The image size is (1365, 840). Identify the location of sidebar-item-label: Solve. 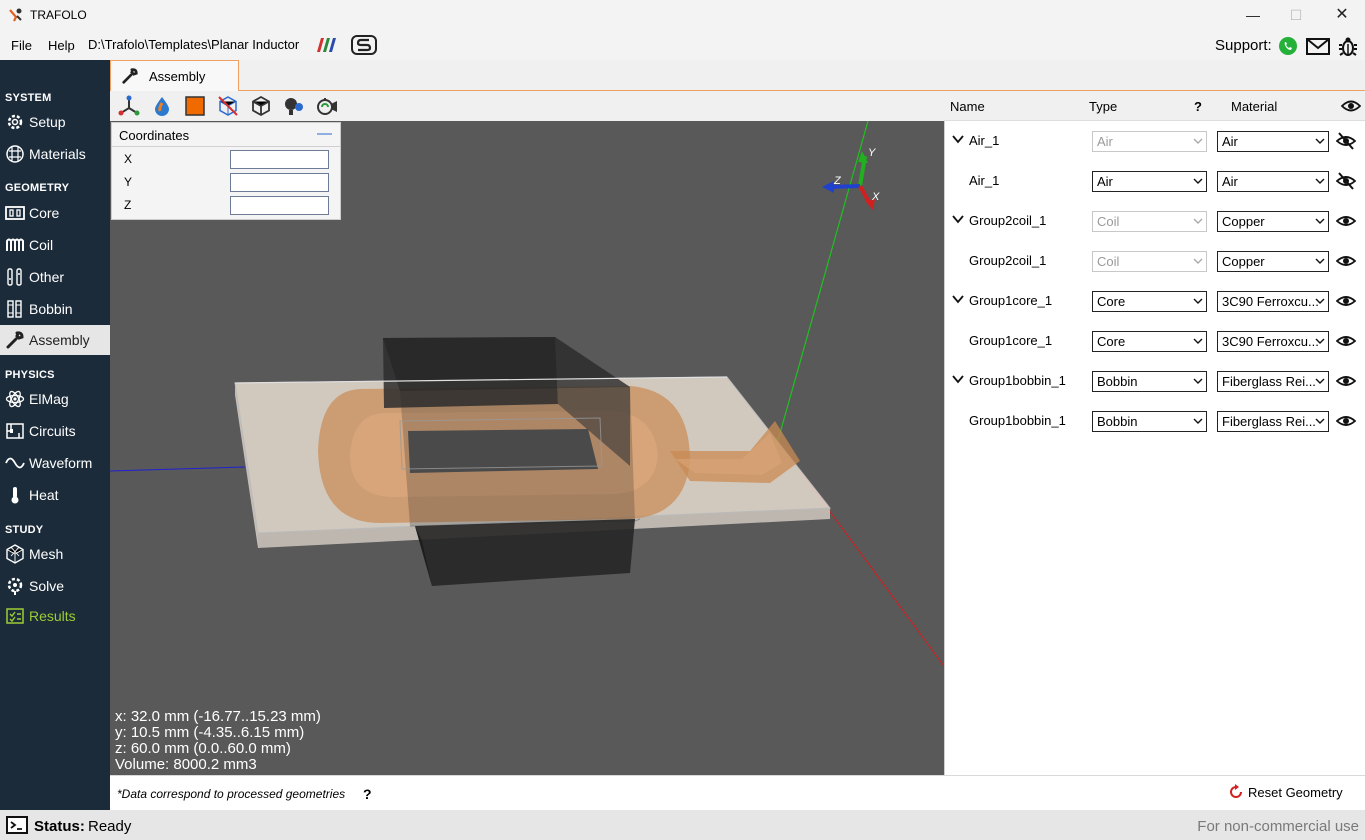
(47, 586).